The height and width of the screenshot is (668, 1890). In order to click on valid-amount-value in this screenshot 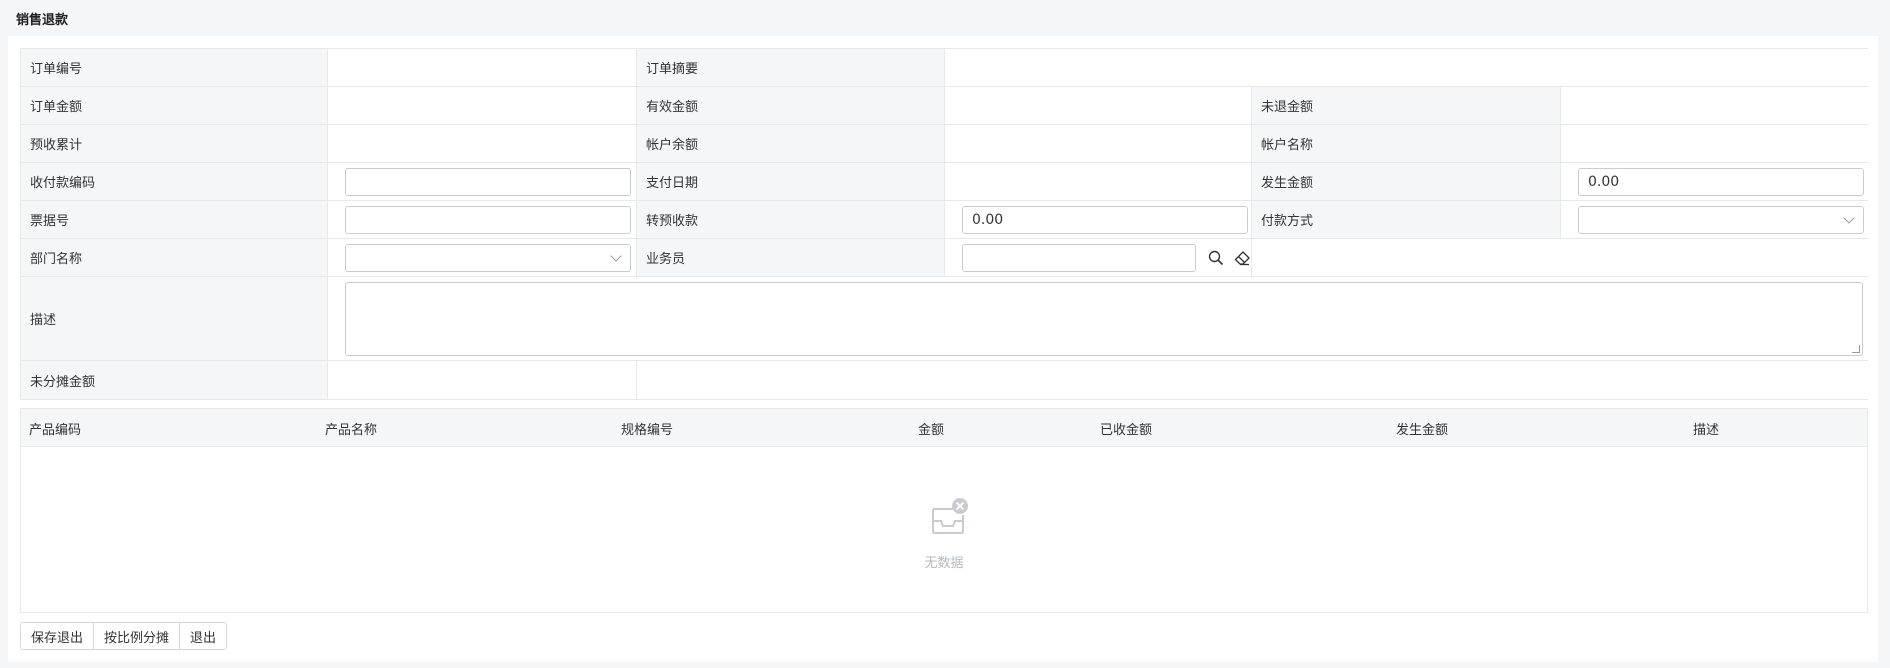, I will do `click(1098, 105)`.